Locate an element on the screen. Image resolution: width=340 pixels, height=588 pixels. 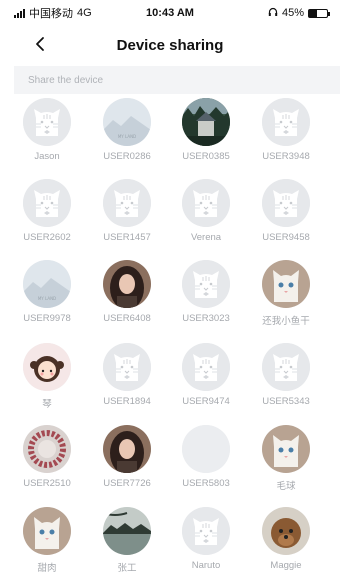
user-item: USER5803 is located at coordinates (206, 457).